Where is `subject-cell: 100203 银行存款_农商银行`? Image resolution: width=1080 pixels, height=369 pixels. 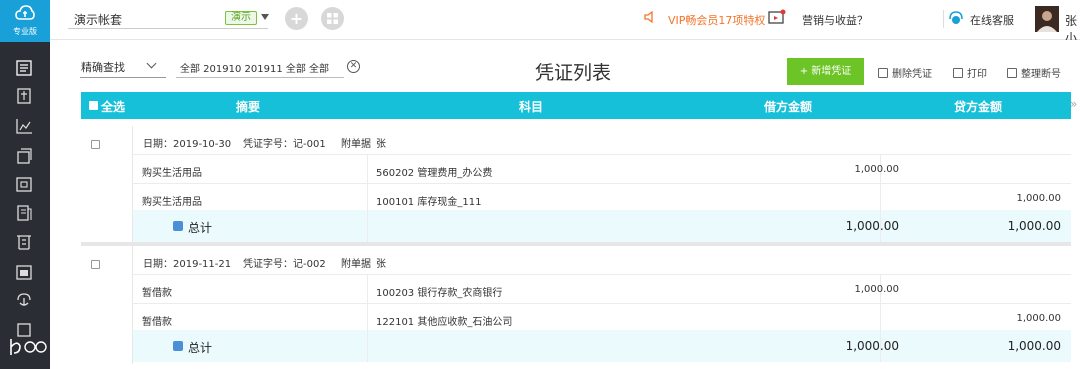
subject-cell: 100203 银行存款_农商银行 is located at coordinates (439, 293).